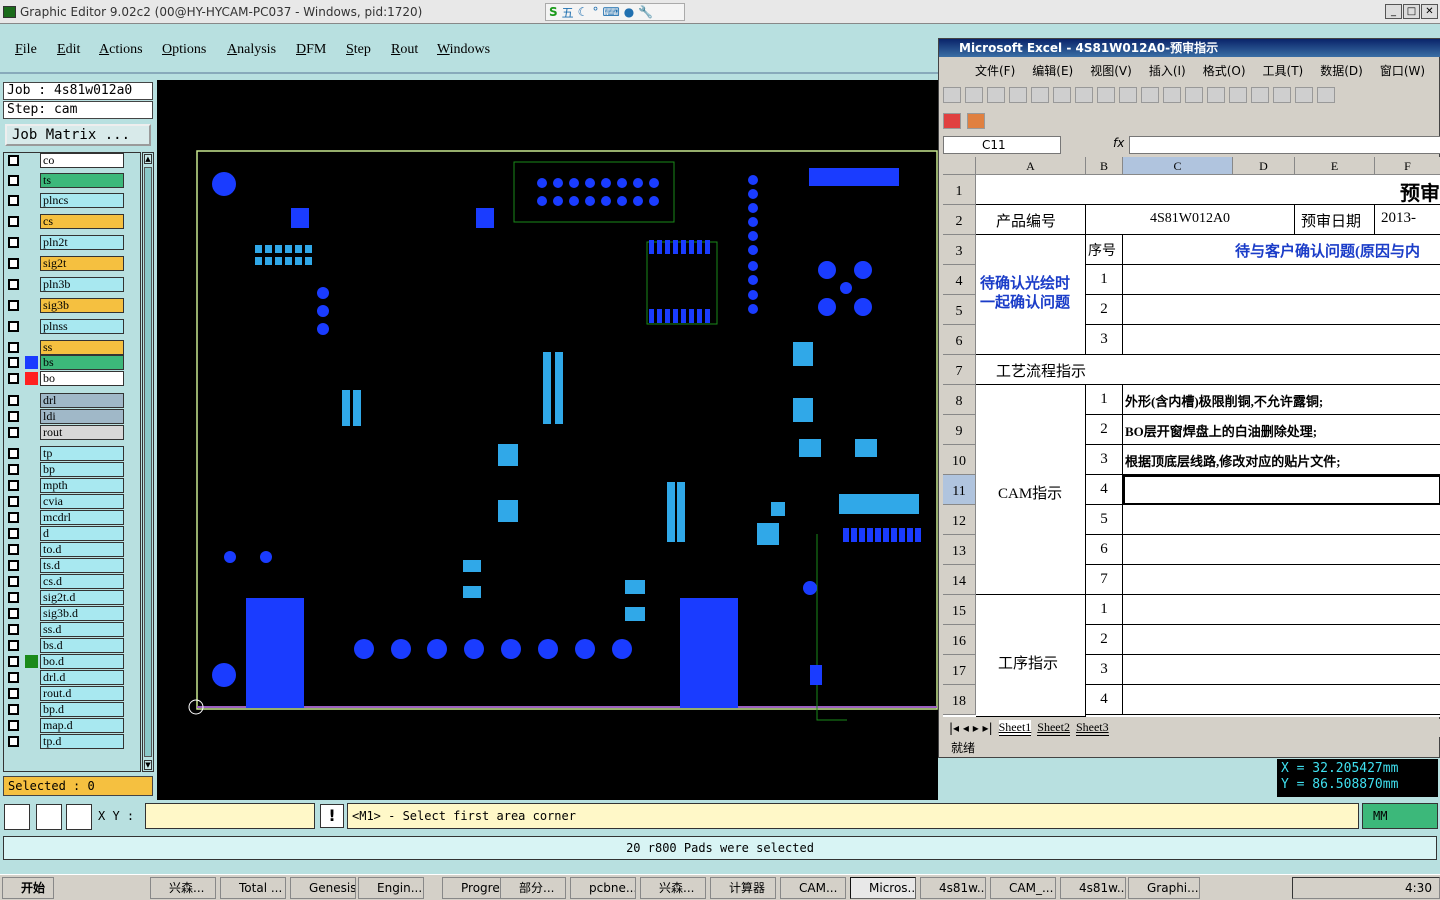  I want to click on layer-scrollbar: ▲ ▼, so click(148, 462).